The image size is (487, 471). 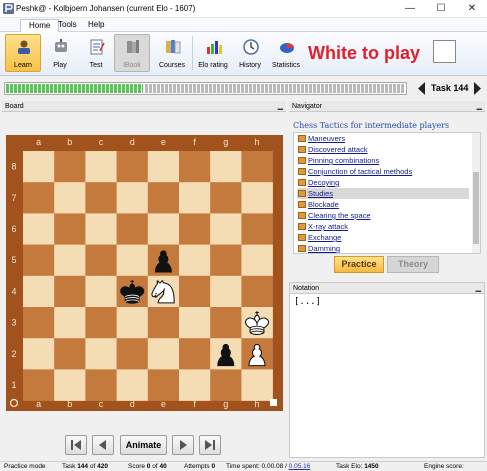 What do you see at coordinates (132, 354) in the screenshot?
I see `square-d2` at bounding box center [132, 354].